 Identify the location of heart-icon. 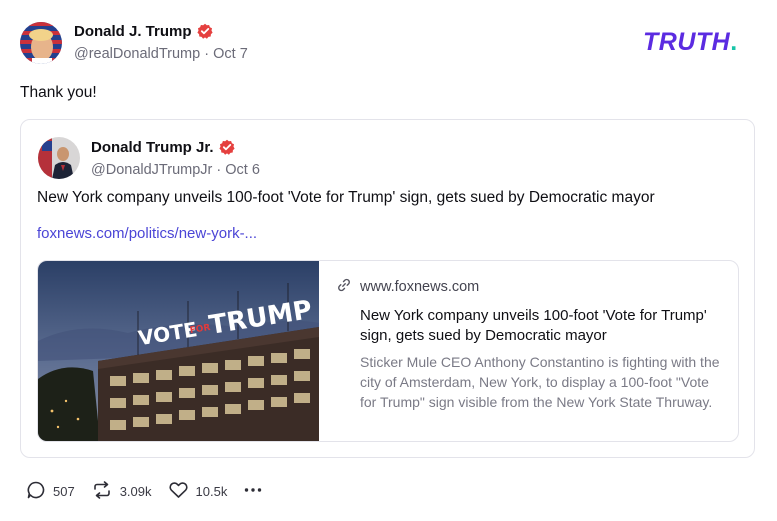
(182, 491).